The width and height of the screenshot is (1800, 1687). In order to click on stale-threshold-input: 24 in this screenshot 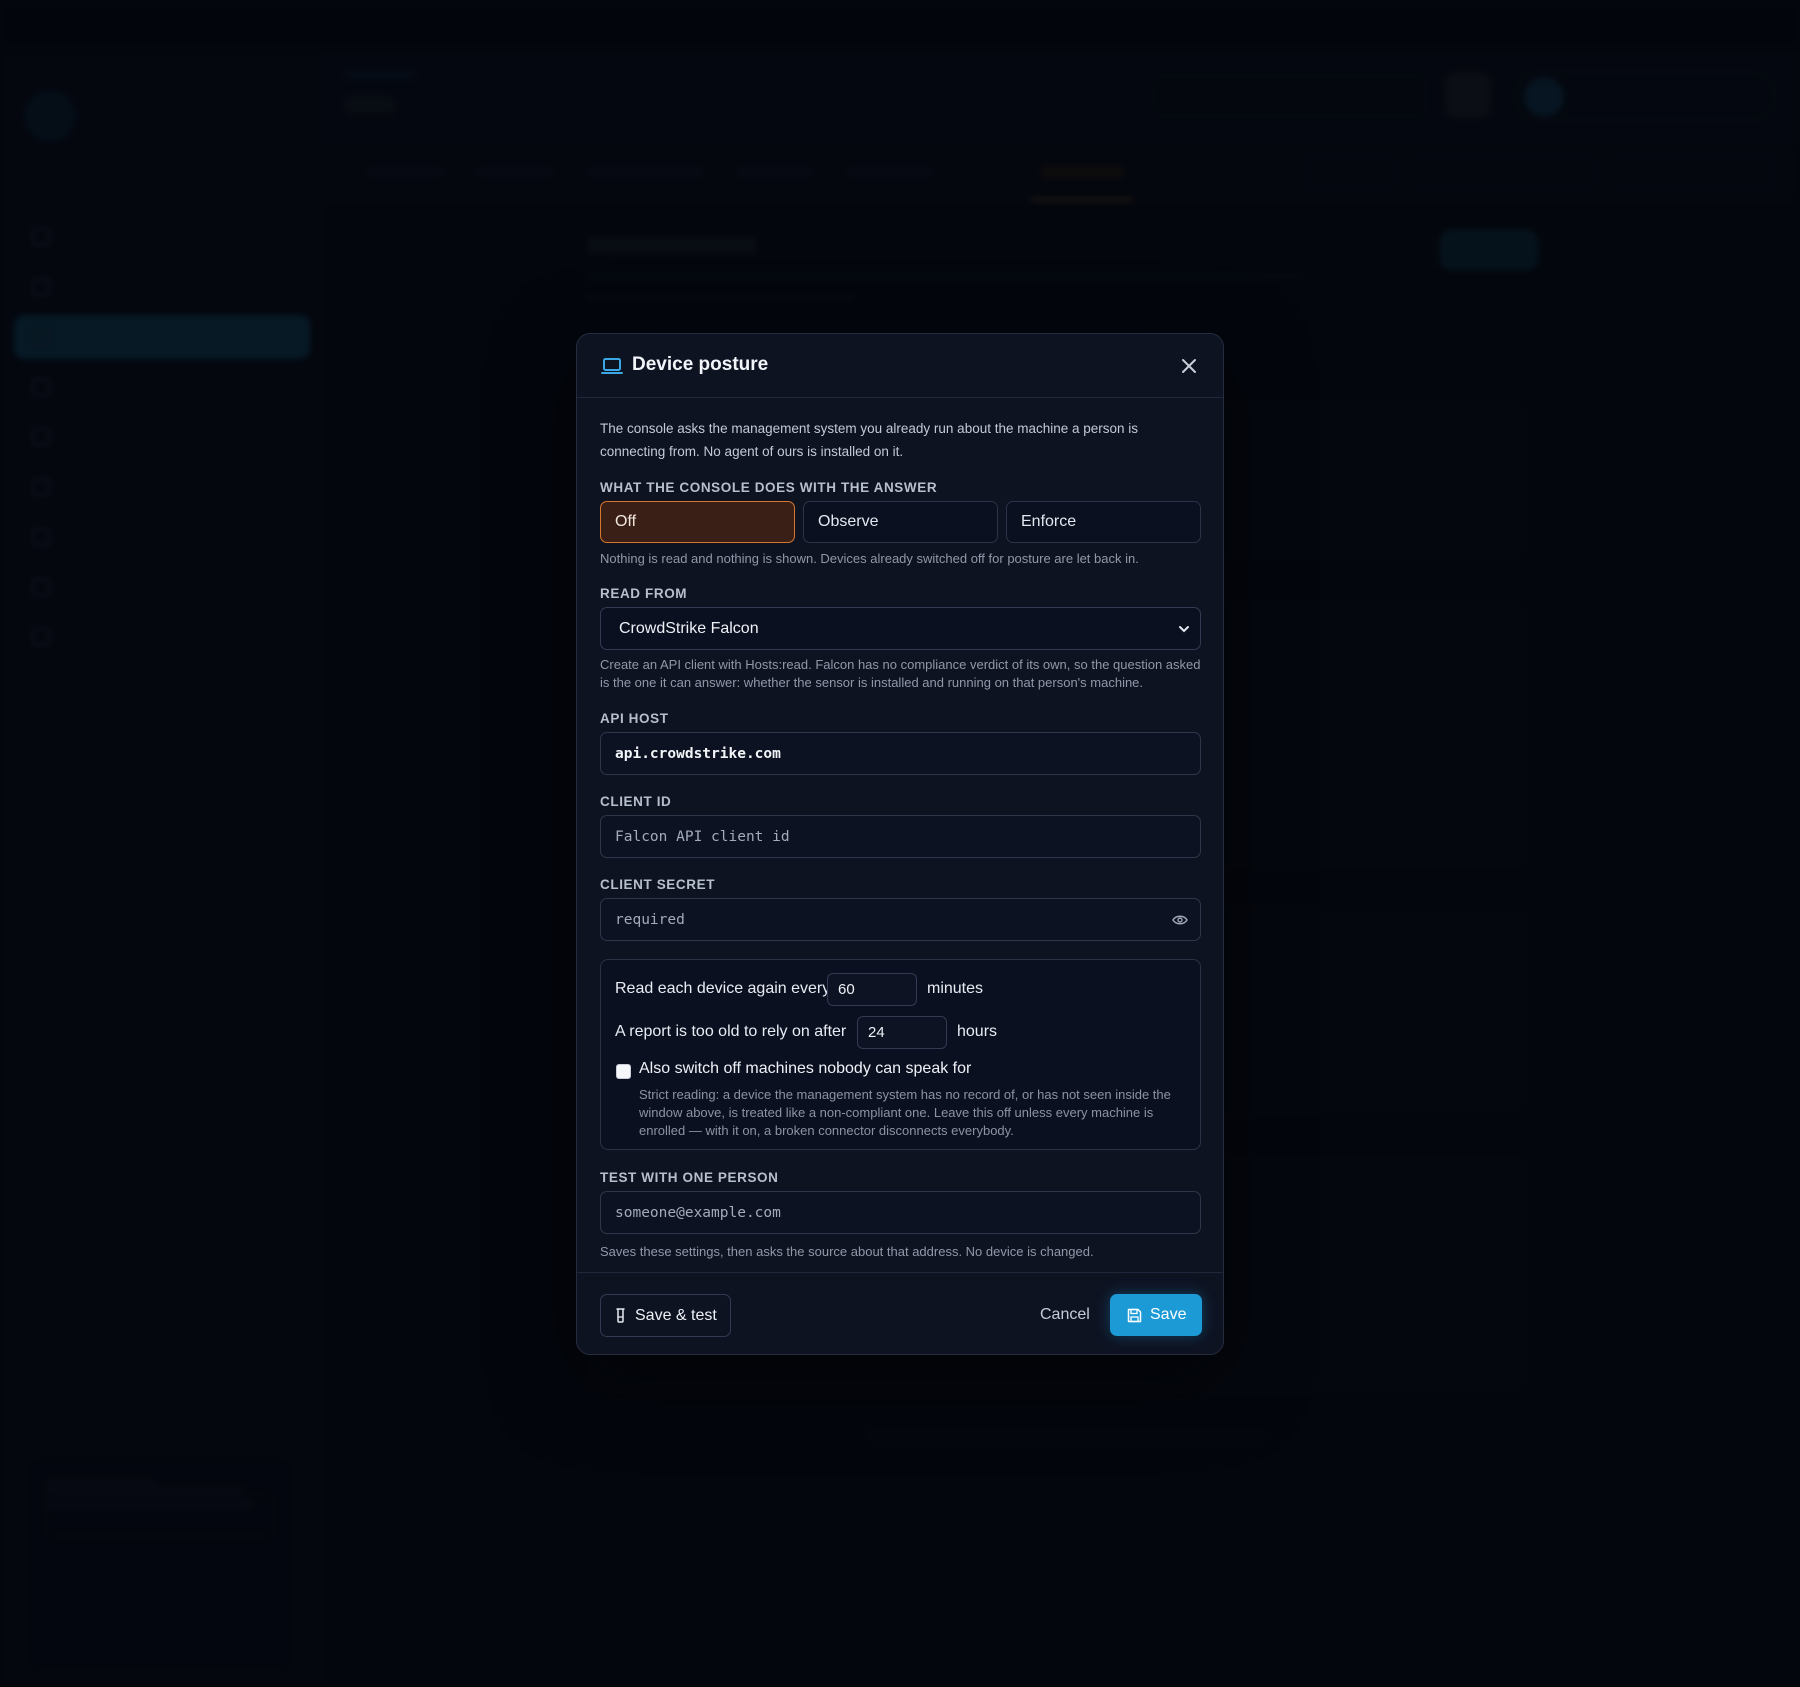, I will do `click(902, 1032)`.